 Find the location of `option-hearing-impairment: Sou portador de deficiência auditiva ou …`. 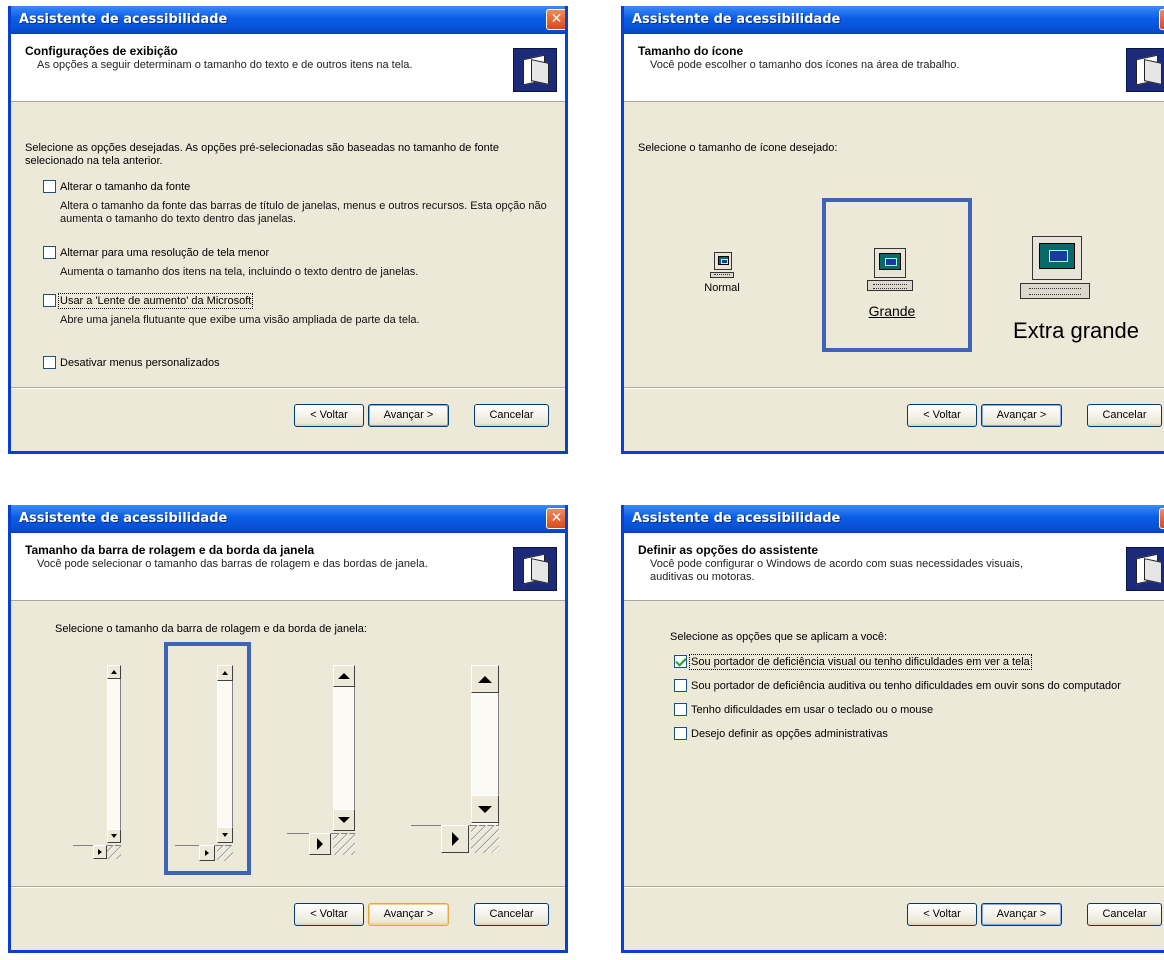

option-hearing-impairment: Sou portador de deficiência auditiva ou … is located at coordinates (897, 685).